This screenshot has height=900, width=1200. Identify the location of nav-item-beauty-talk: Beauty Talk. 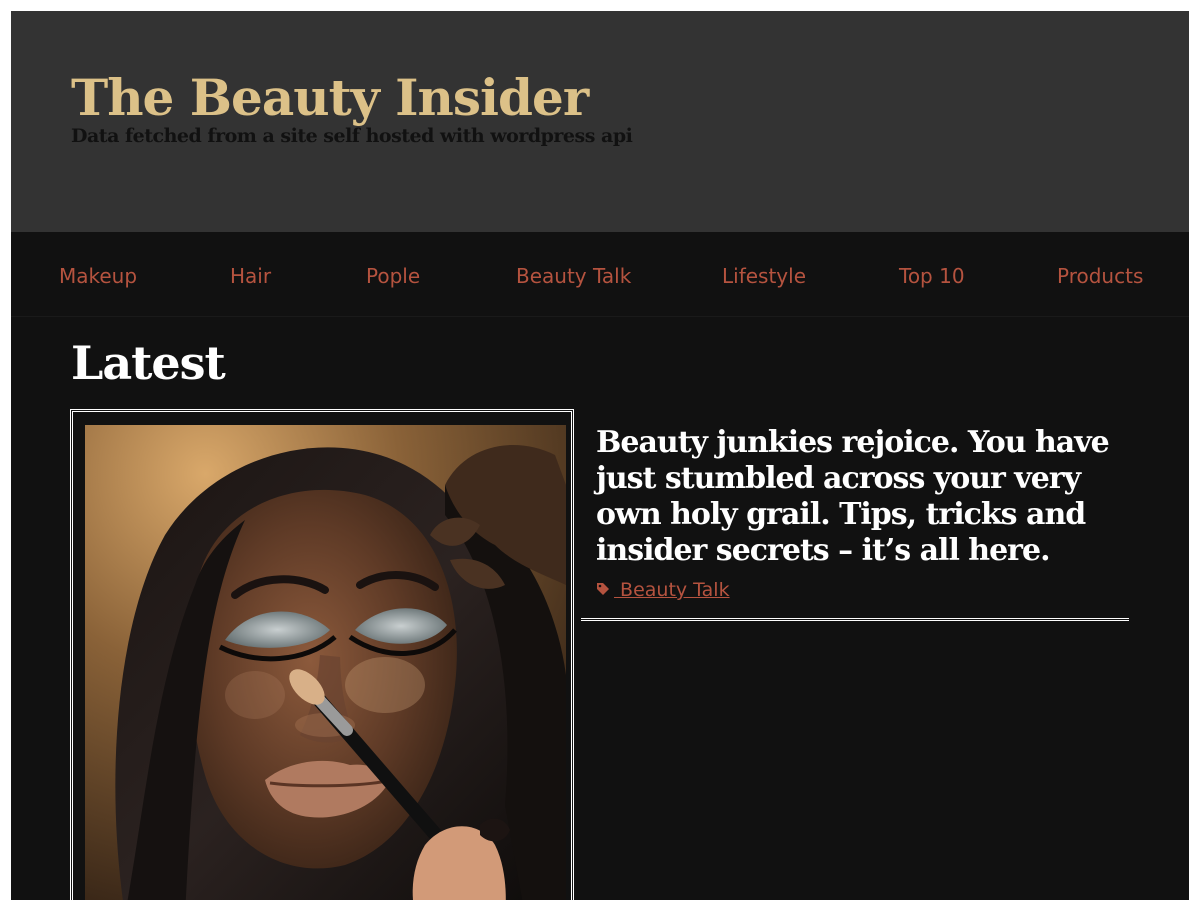
(573, 276).